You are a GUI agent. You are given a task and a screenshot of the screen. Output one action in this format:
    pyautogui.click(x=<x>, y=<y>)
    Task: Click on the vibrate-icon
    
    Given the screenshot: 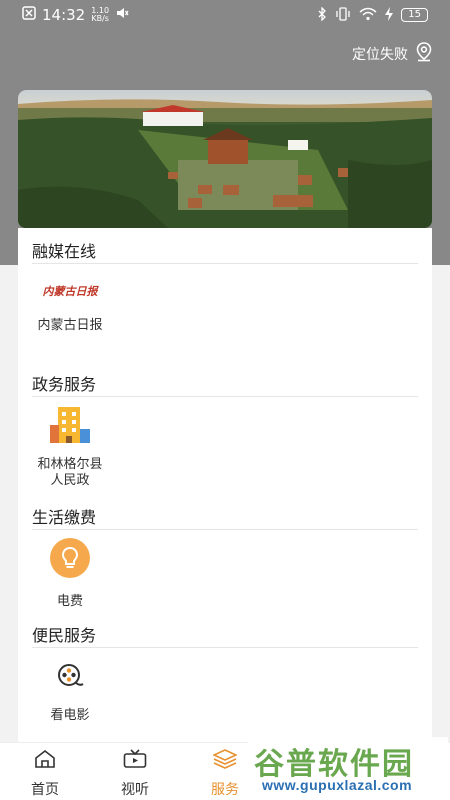 What is the action you would take?
    pyautogui.click(x=343, y=15)
    